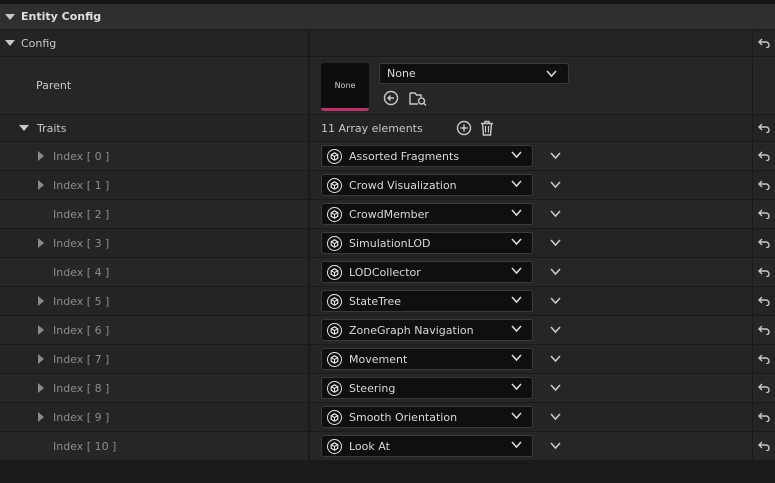  I want to click on trait-dropdown: Assorted Fragments, so click(427, 156).